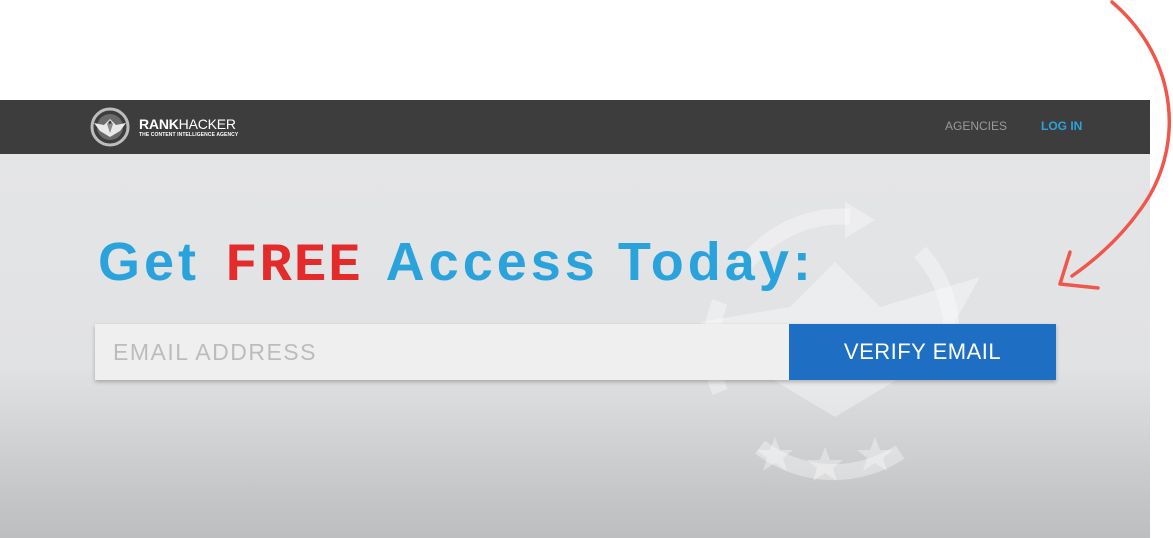 The image size is (1173, 538). I want to click on logo-tagline: THE CONTENT INTELLIGENCE AGENCY, so click(189, 134).